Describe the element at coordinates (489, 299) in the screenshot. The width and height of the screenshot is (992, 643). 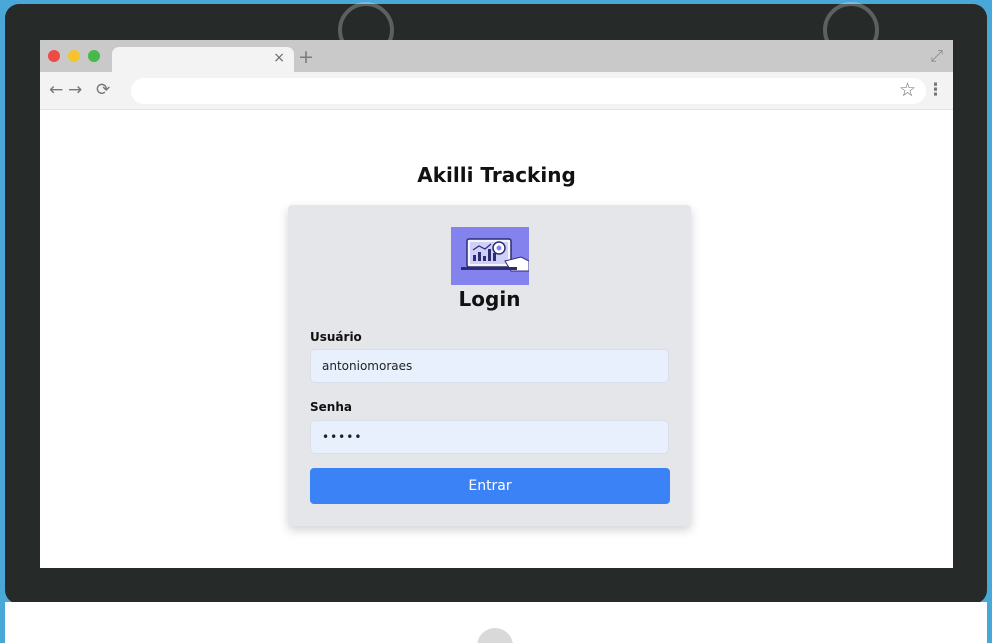
I see `login-heading: Login` at that location.